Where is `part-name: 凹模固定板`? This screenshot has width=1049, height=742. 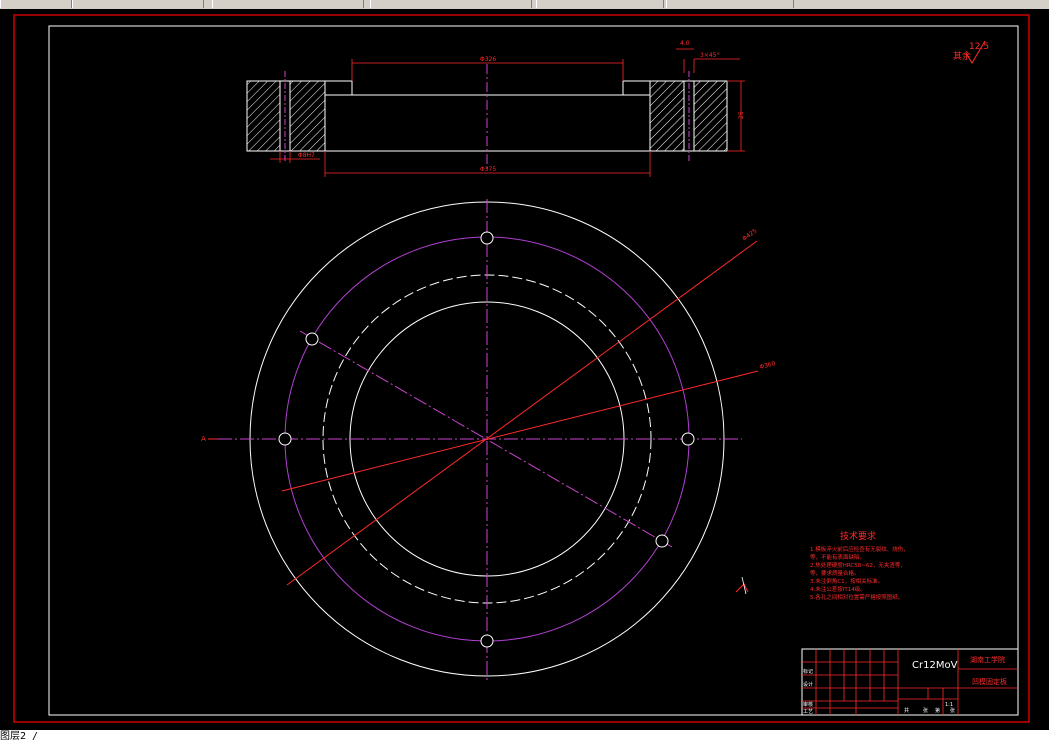
part-name: 凹模固定板 is located at coordinates (989, 681).